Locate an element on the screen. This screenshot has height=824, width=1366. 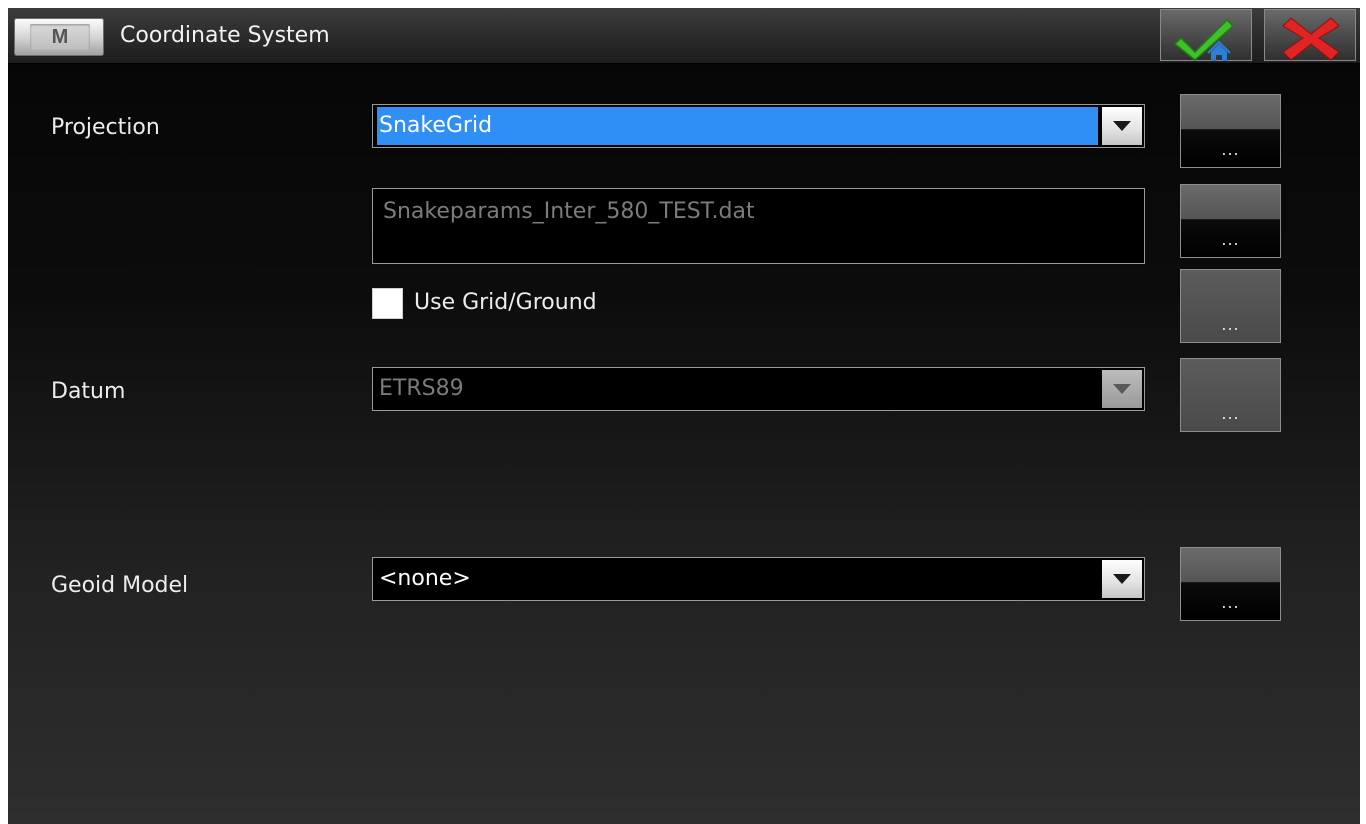
geoid-model-label: Geoid Model is located at coordinates (120, 585).